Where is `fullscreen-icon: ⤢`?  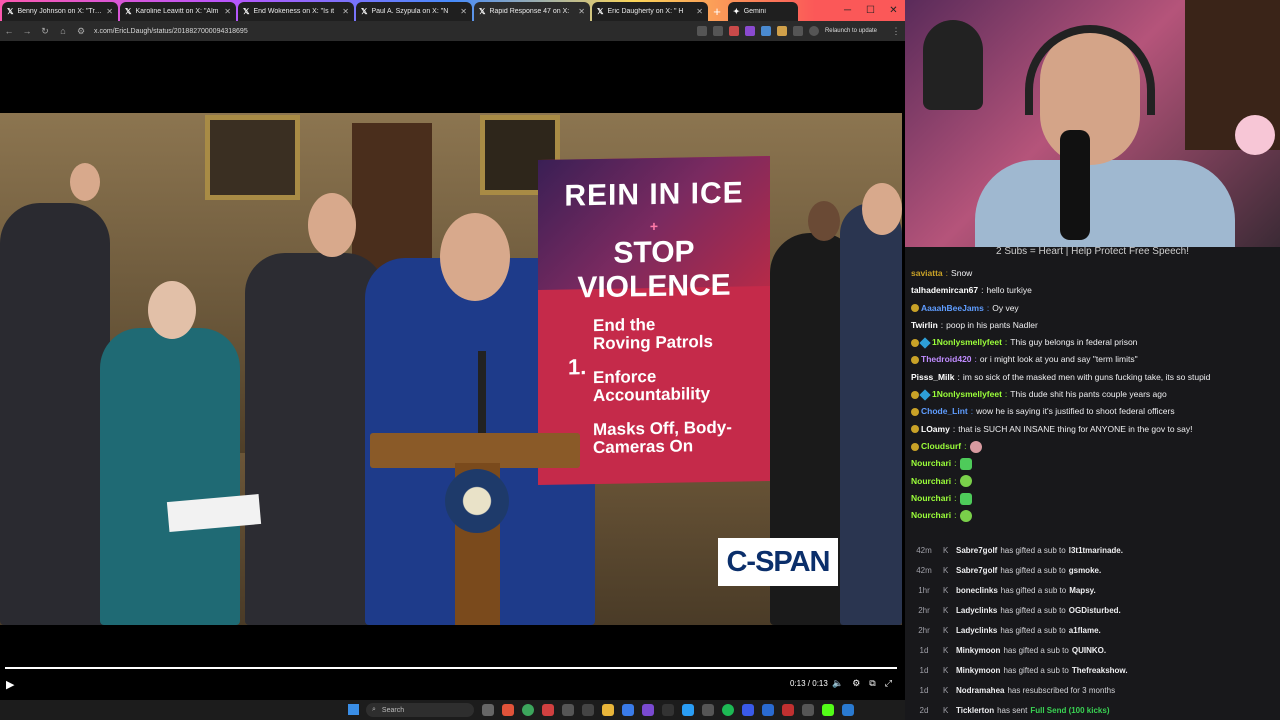 fullscreen-icon: ⤢ is located at coordinates (888, 683).